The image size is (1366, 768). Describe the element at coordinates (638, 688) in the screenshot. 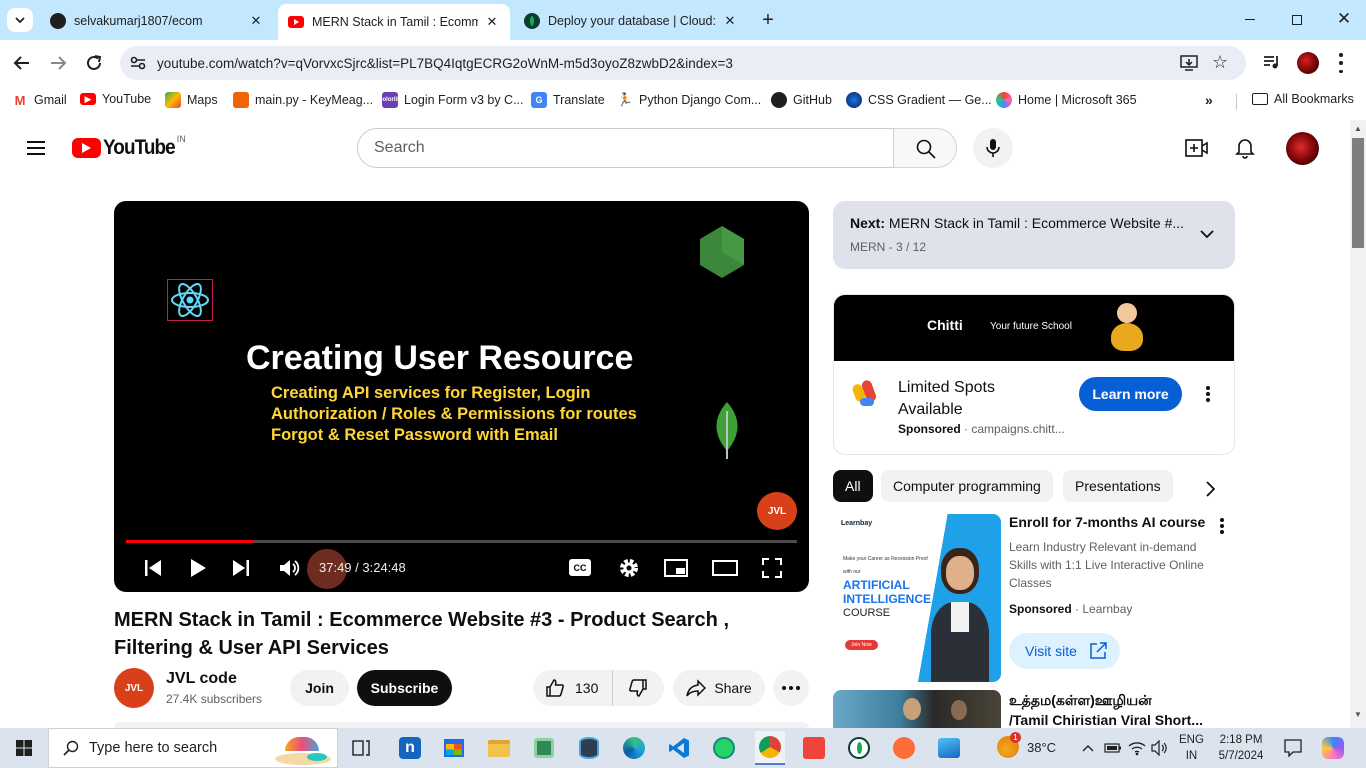

I see `dislike-button` at that location.